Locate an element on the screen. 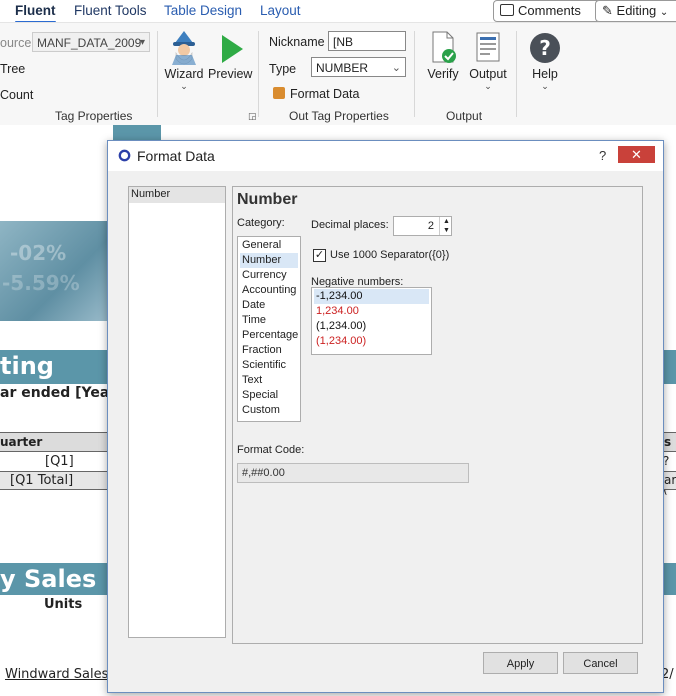 This screenshot has height=696, width=676. category-item: Accounting is located at coordinates (269, 290).